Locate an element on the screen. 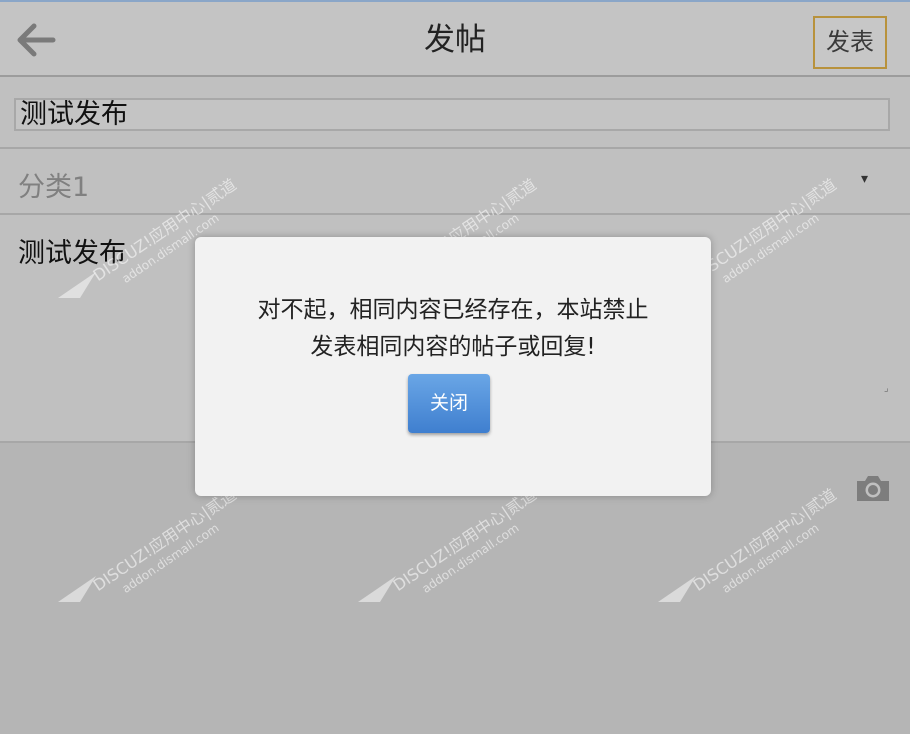 The width and height of the screenshot is (910, 734). dialog-message: 对不起，相同内容已经存在，本站禁止 发表相同内容的帖子或回复! is located at coordinates (453, 329).